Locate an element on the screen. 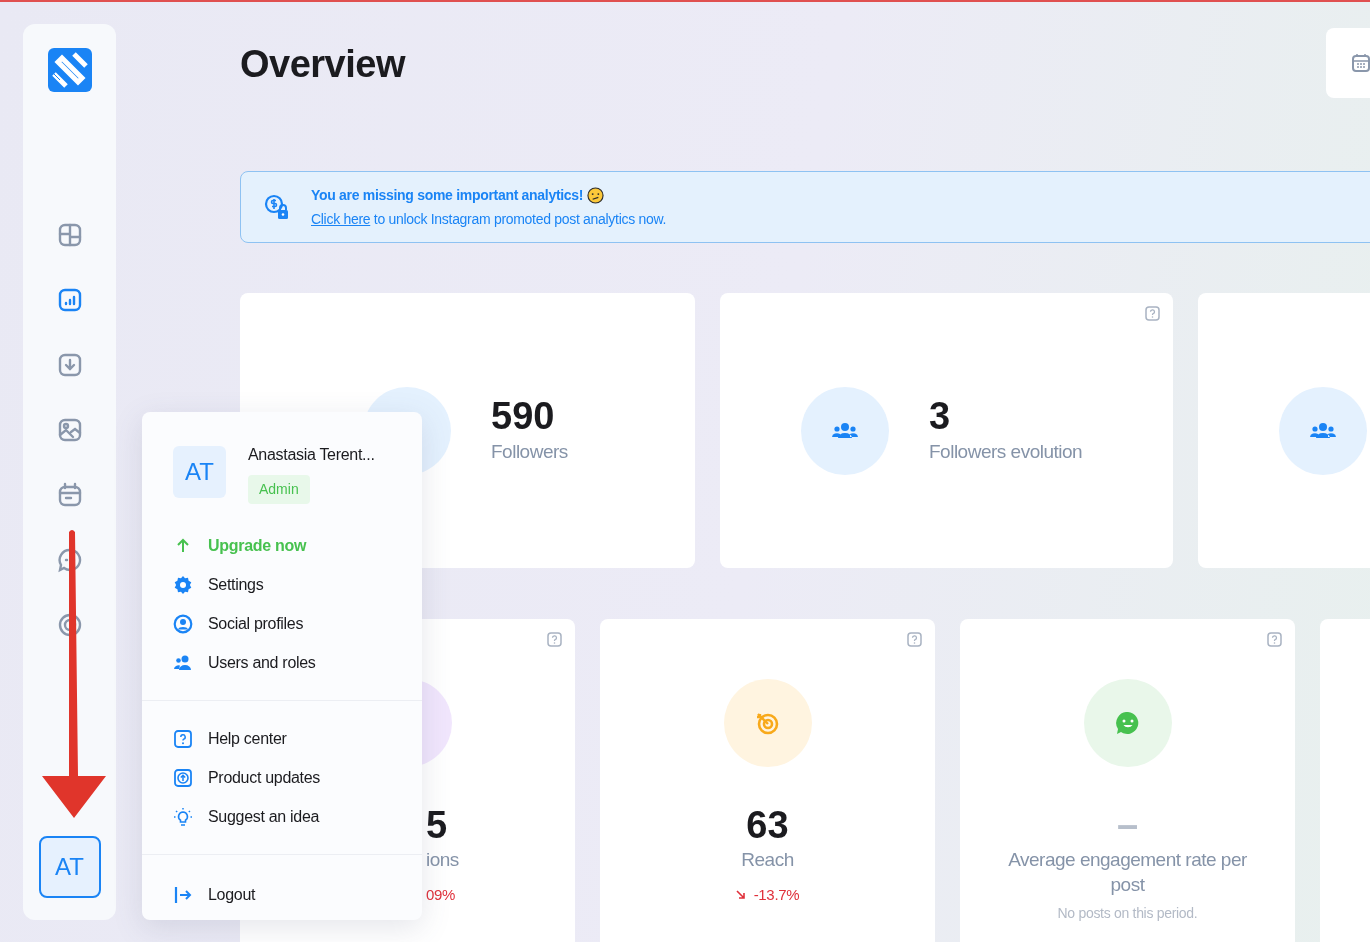 This screenshot has height=942, width=1370. user-circle-icon is located at coordinates (183, 623).